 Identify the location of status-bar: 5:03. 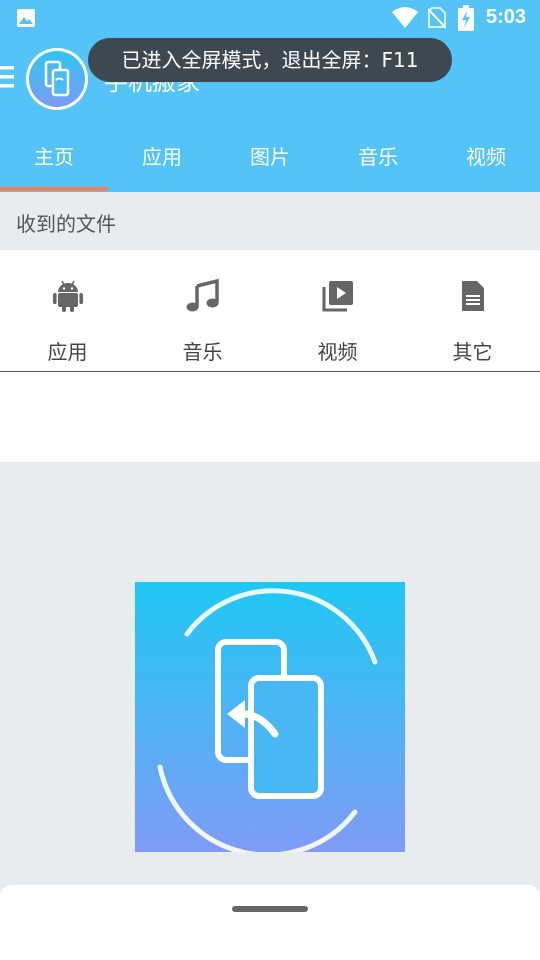
(270, 18).